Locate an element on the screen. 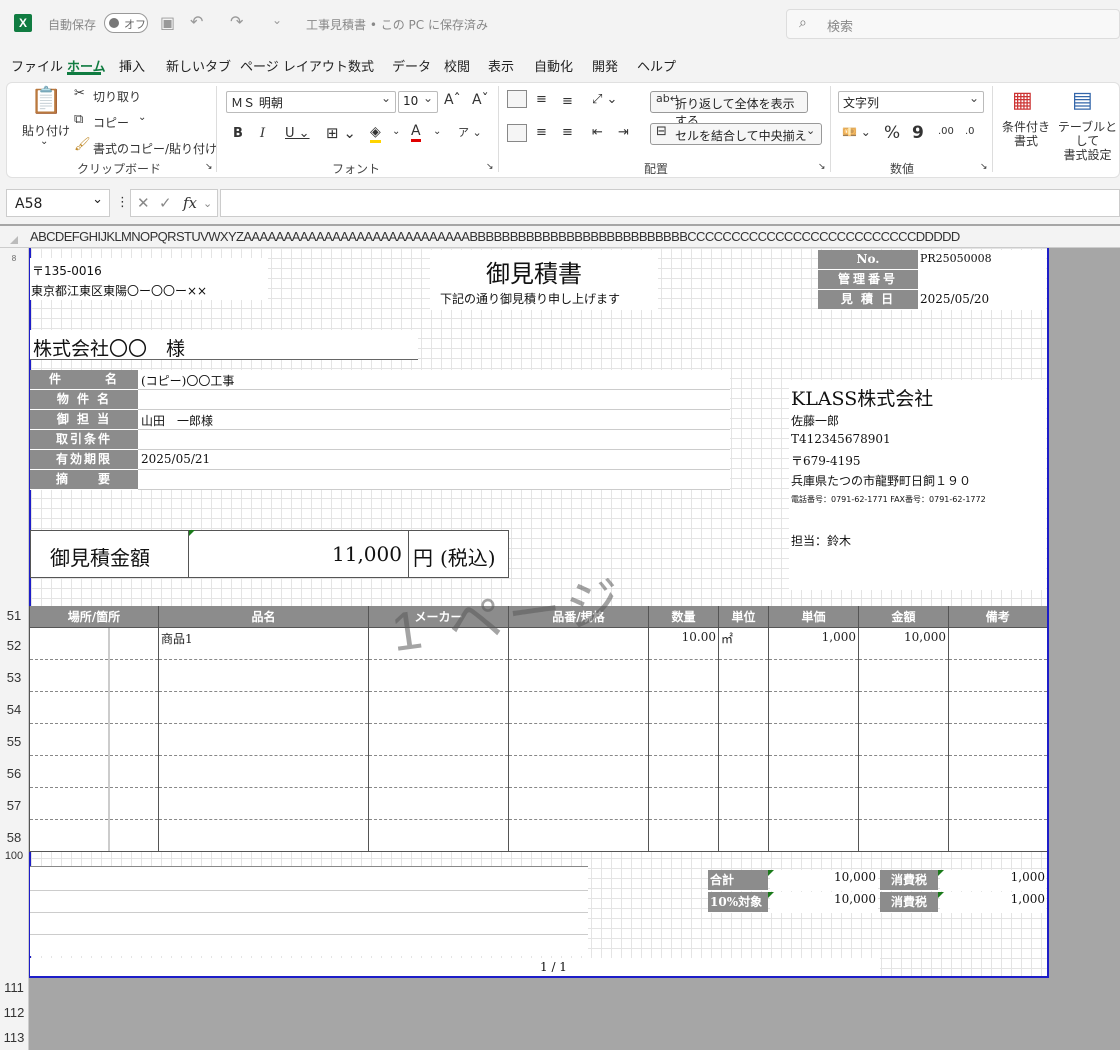 The image size is (1120, 1050). column-header-cell: 金額 is located at coordinates (903, 617).